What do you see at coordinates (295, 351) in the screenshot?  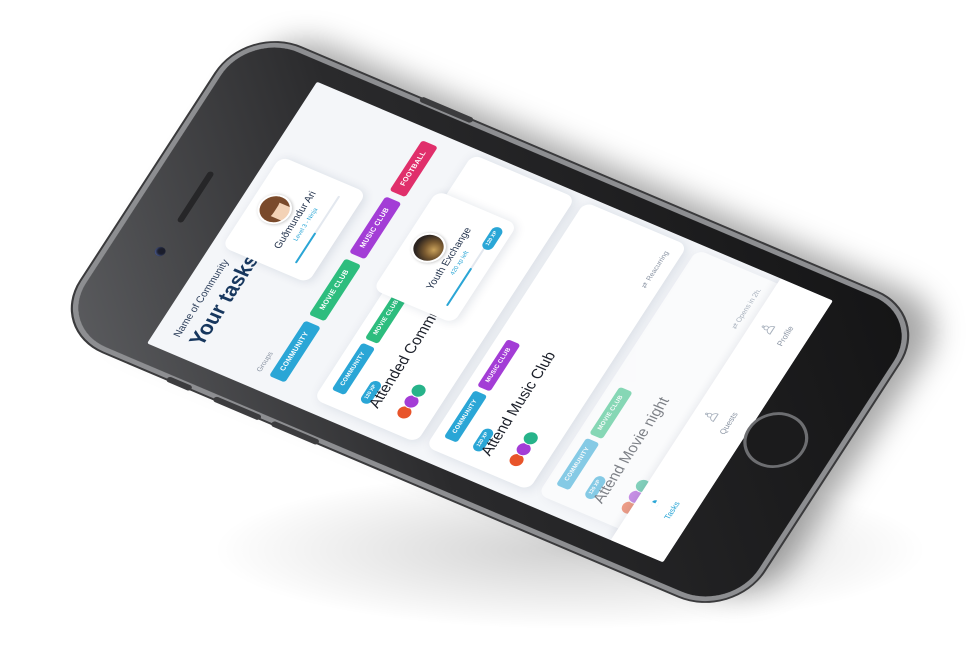 I see `group-chip: COMMUNITY` at bounding box center [295, 351].